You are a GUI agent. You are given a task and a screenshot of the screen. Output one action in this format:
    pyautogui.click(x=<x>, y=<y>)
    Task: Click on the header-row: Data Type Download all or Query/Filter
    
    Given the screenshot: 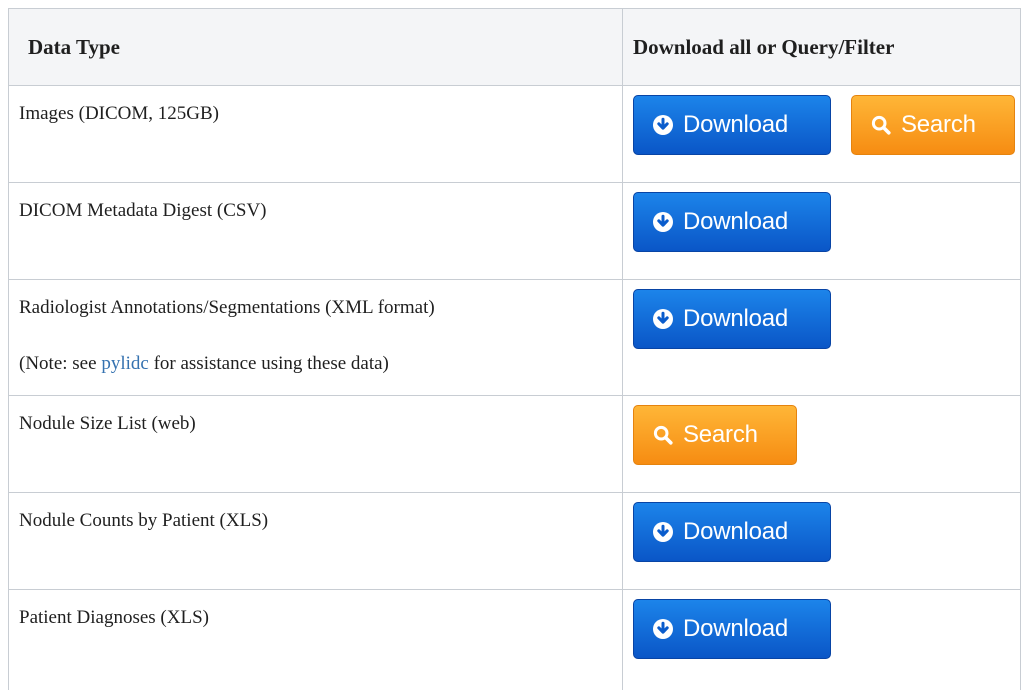 What is the action you would take?
    pyautogui.click(x=514, y=47)
    